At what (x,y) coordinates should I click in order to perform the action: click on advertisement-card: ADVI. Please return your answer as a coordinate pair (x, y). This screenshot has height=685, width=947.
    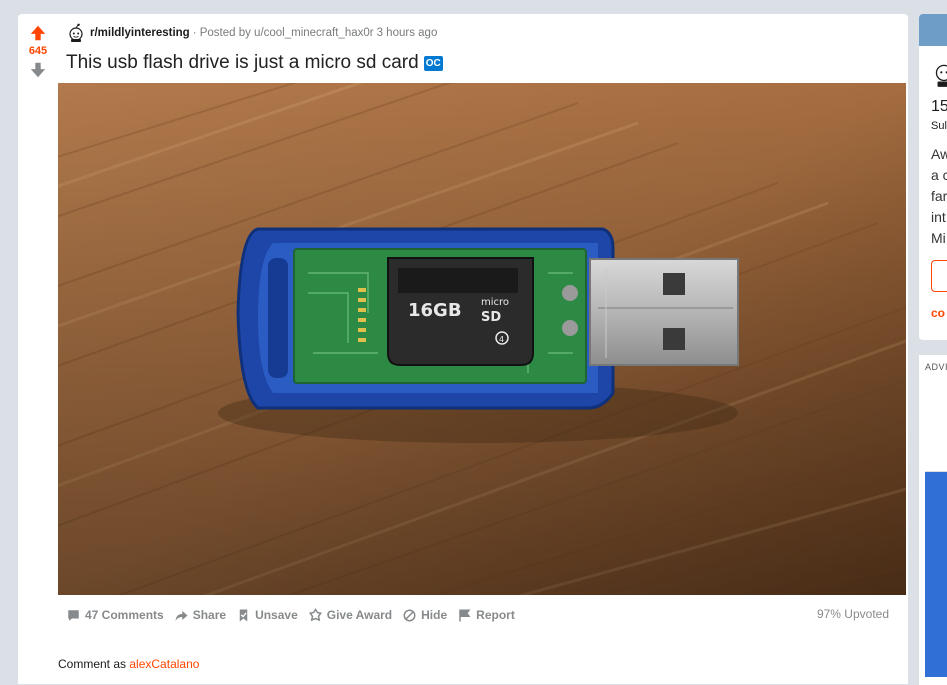
    Looking at the image, I should click on (933, 520).